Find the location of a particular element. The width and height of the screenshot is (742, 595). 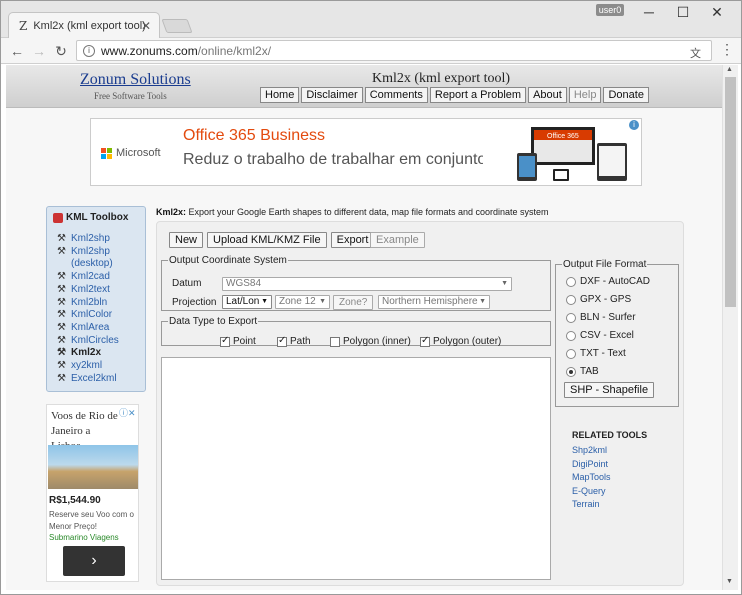

microsoft-icon is located at coordinates (106, 153).